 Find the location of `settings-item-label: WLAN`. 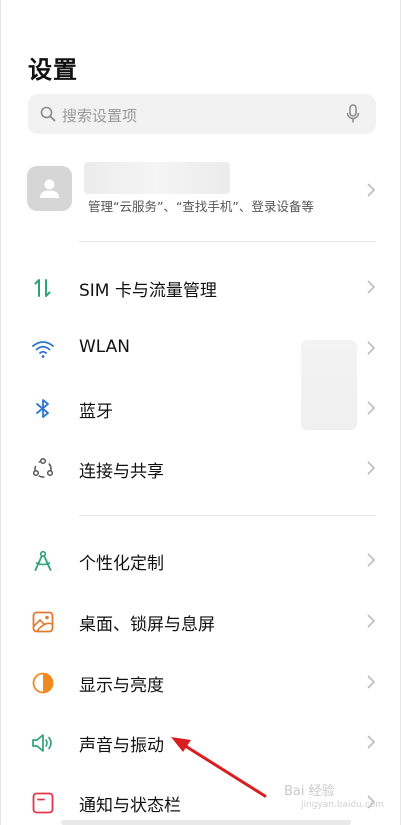

settings-item-label: WLAN is located at coordinates (105, 347).